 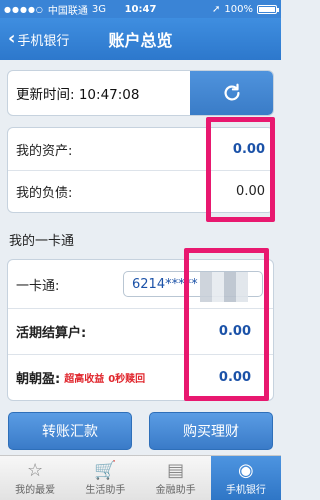 I want to click on back-button: ‹ 手机银行, so click(x=50, y=39).